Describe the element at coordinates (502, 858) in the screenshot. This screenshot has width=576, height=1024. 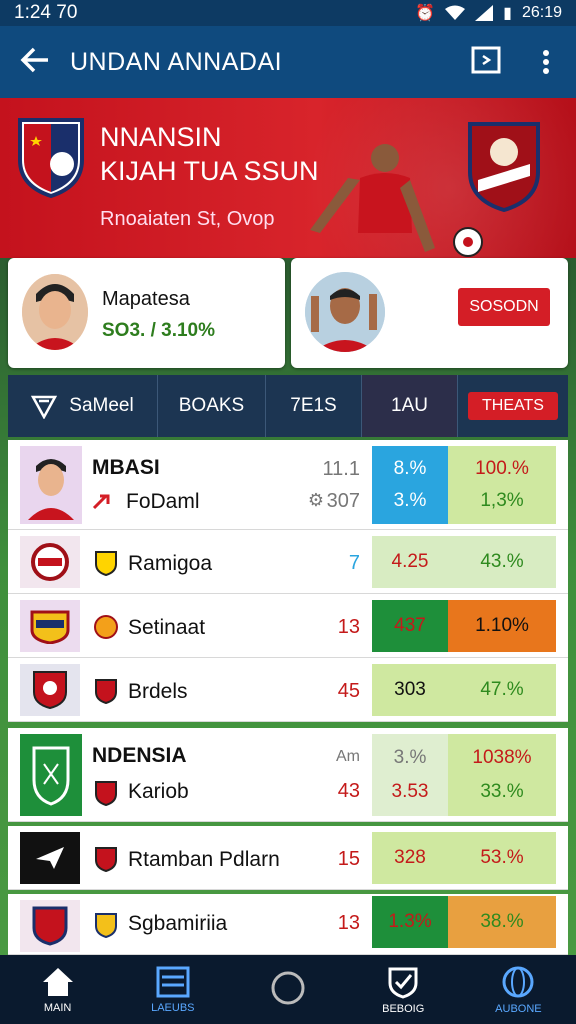
I see `row-c2: 53.%` at that location.